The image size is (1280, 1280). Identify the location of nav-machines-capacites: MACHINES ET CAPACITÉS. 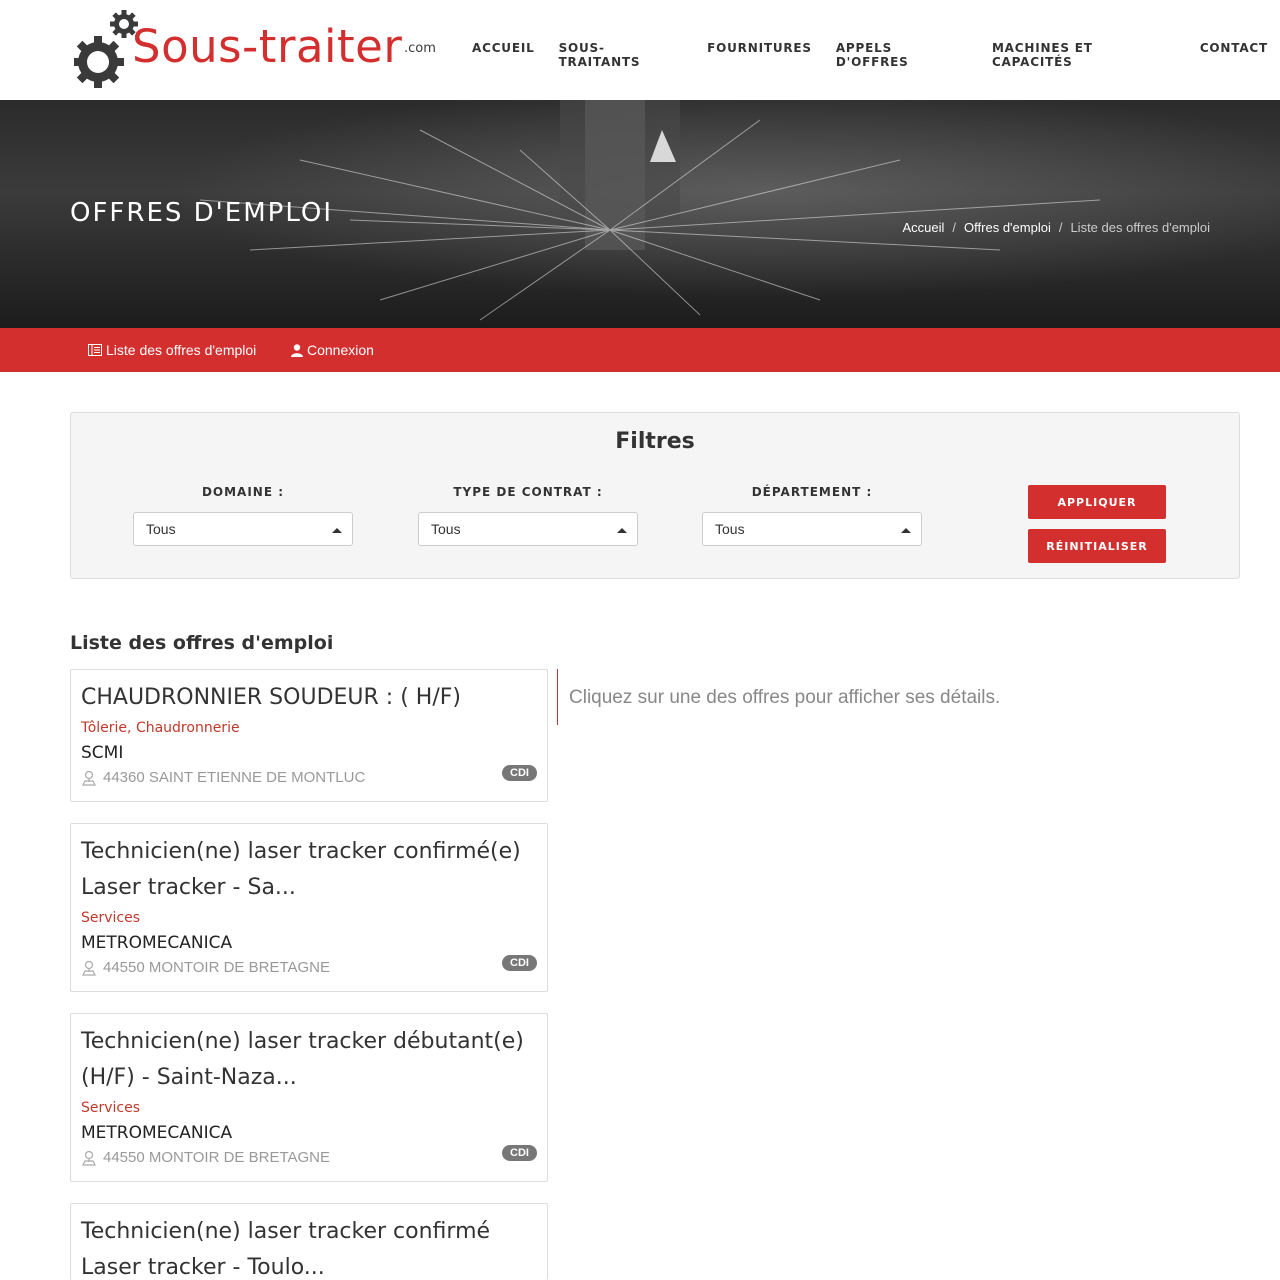
(1084, 55).